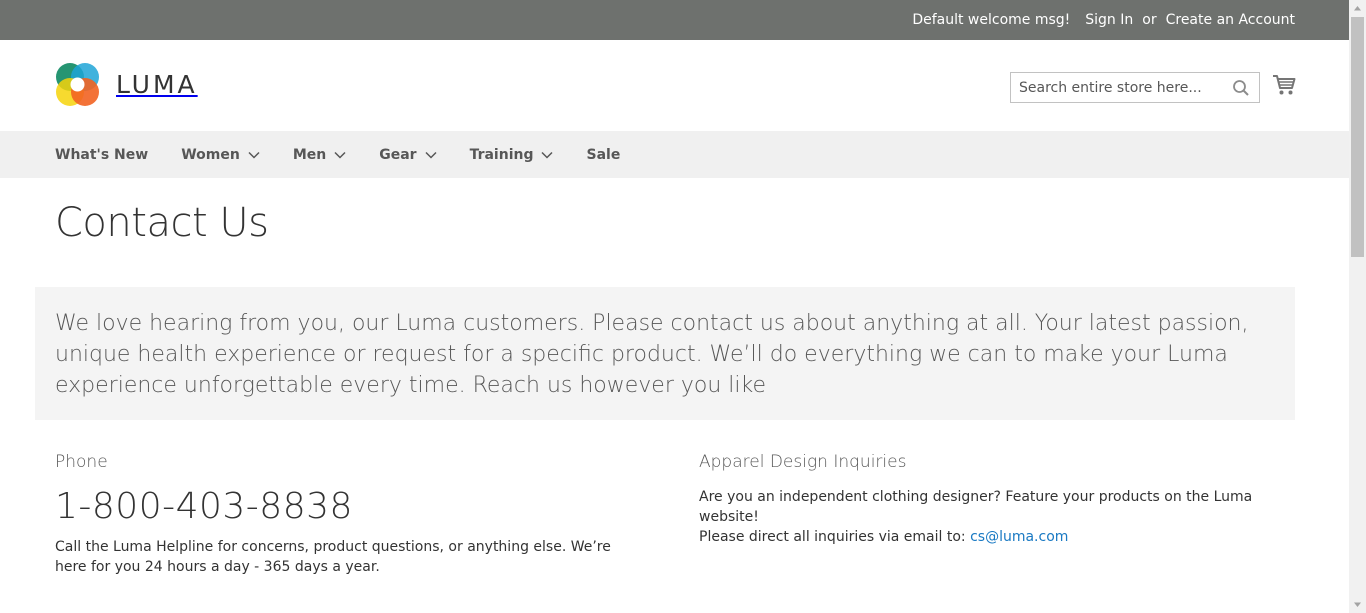  What do you see at coordinates (1109, 20) in the screenshot?
I see `sign-in-link: Sign In` at bounding box center [1109, 20].